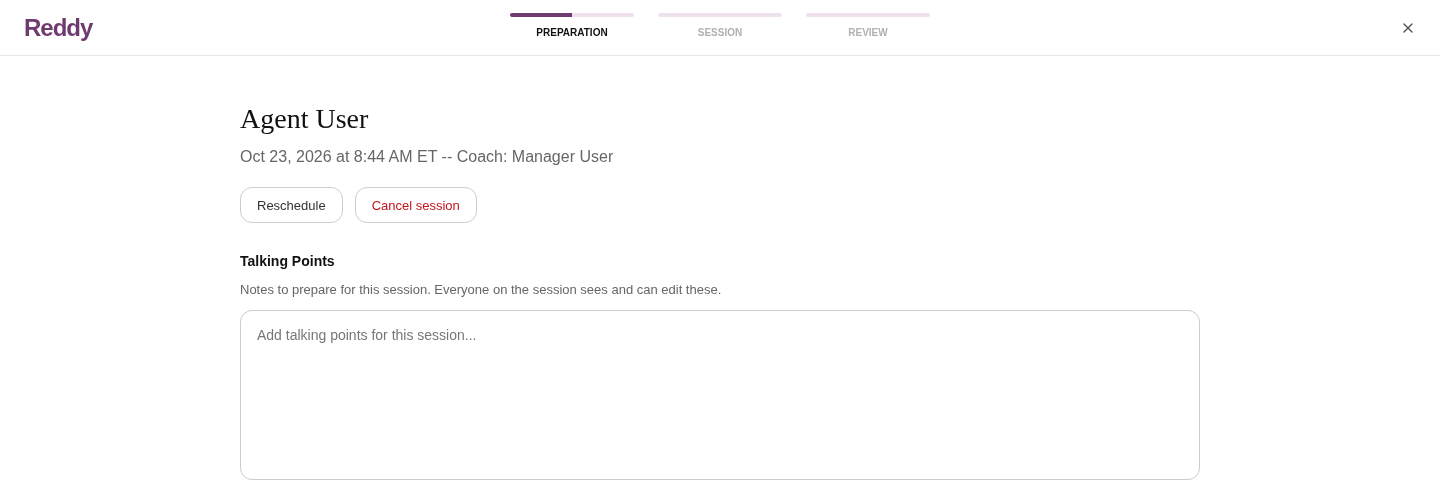 Image resolution: width=1440 pixels, height=500 pixels. Describe the element at coordinates (305, 119) in the screenshot. I see `page-title: Agent User` at that location.